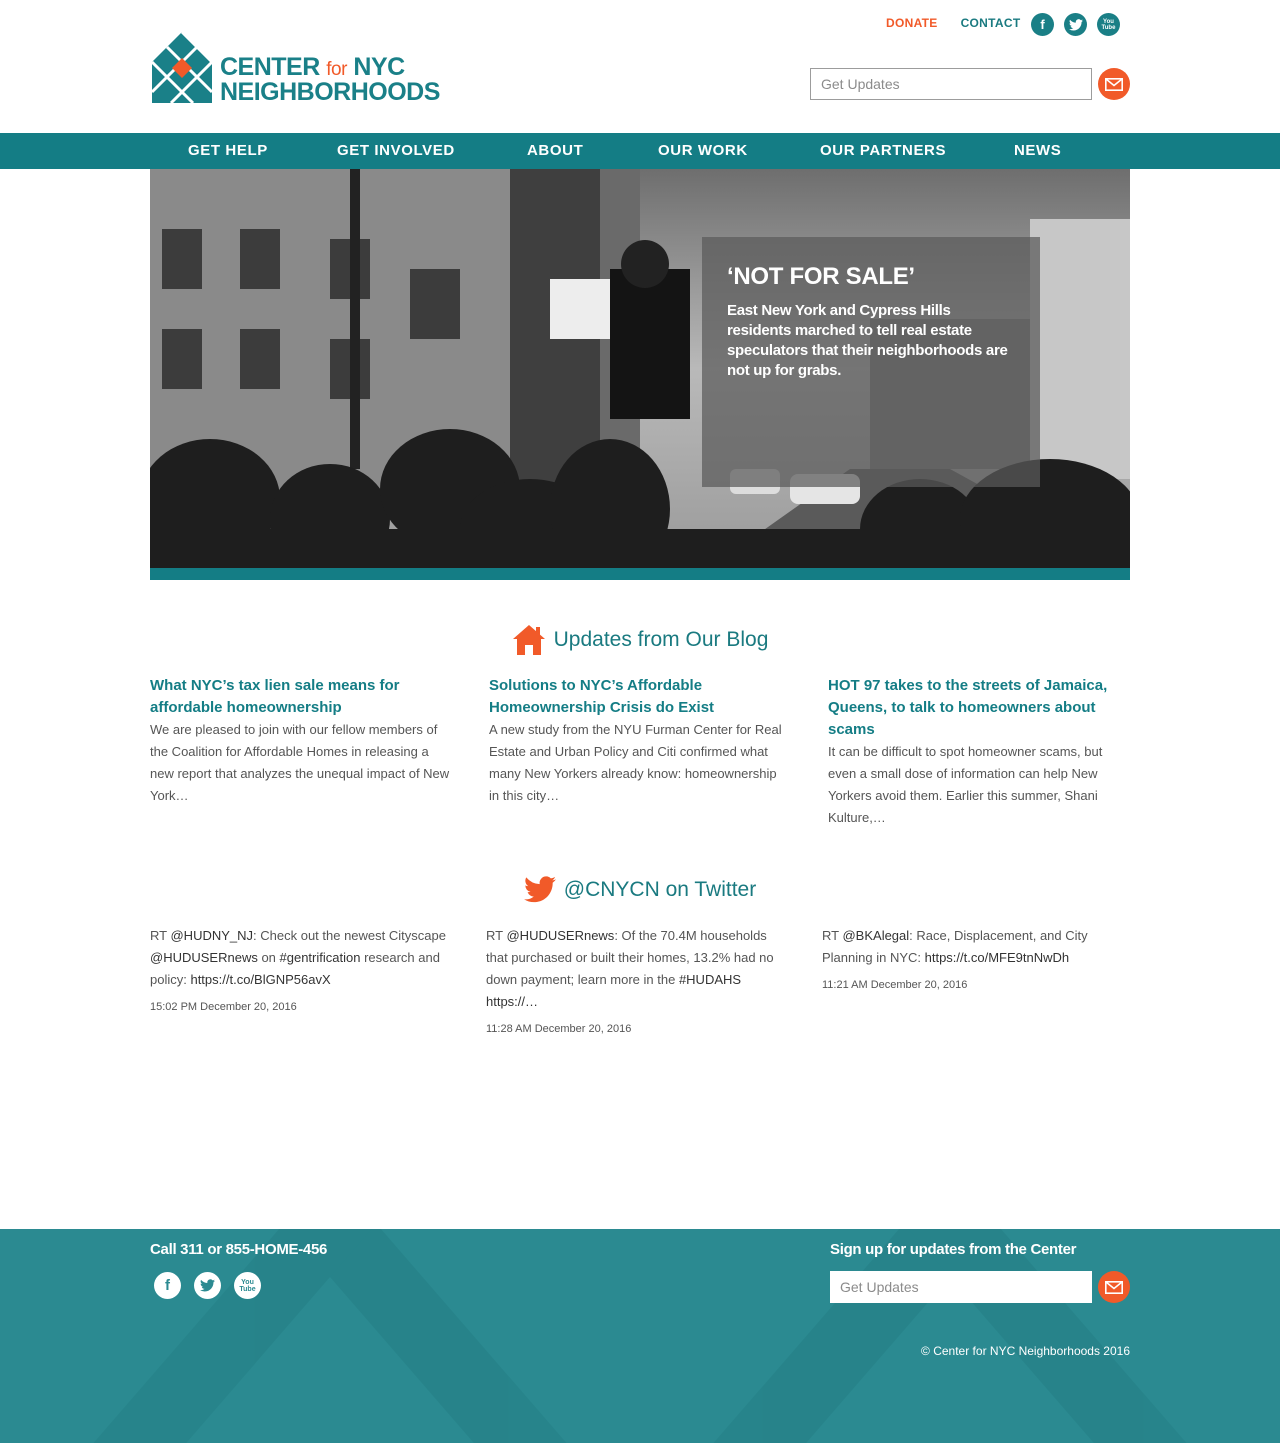 The image size is (1280, 1443). What do you see at coordinates (560, 935) in the screenshot?
I see `tweet-handle-link: @HUDUSERnews` at bounding box center [560, 935].